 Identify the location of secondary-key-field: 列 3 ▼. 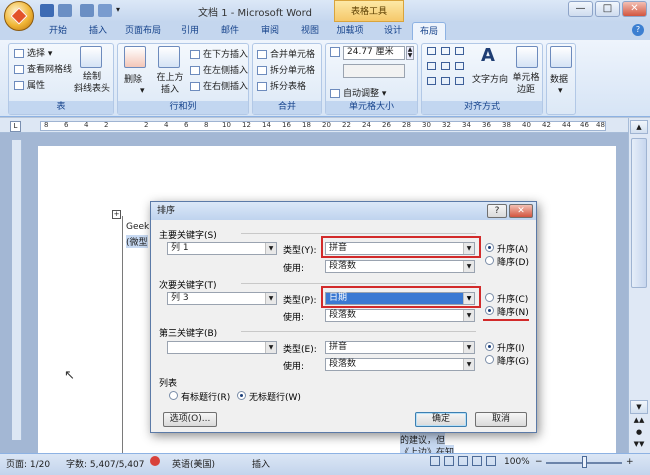
(222, 298).